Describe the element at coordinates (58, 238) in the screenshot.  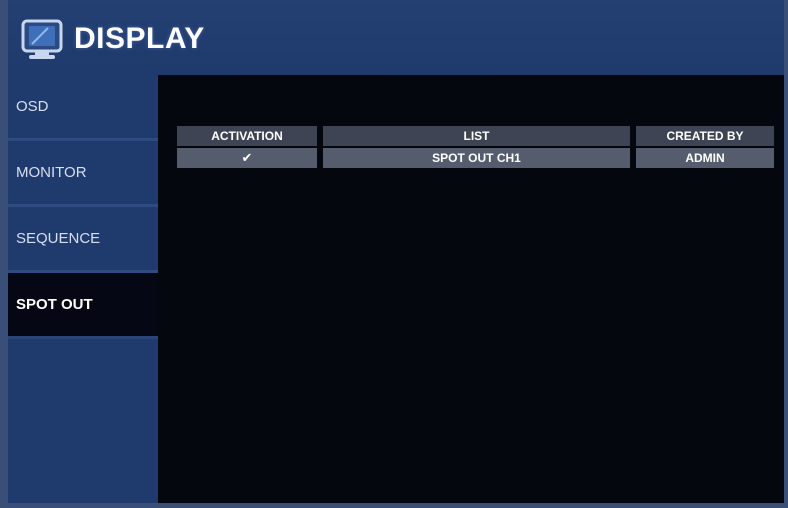
I see `sidebar-item-label: SEQUENCE` at that location.